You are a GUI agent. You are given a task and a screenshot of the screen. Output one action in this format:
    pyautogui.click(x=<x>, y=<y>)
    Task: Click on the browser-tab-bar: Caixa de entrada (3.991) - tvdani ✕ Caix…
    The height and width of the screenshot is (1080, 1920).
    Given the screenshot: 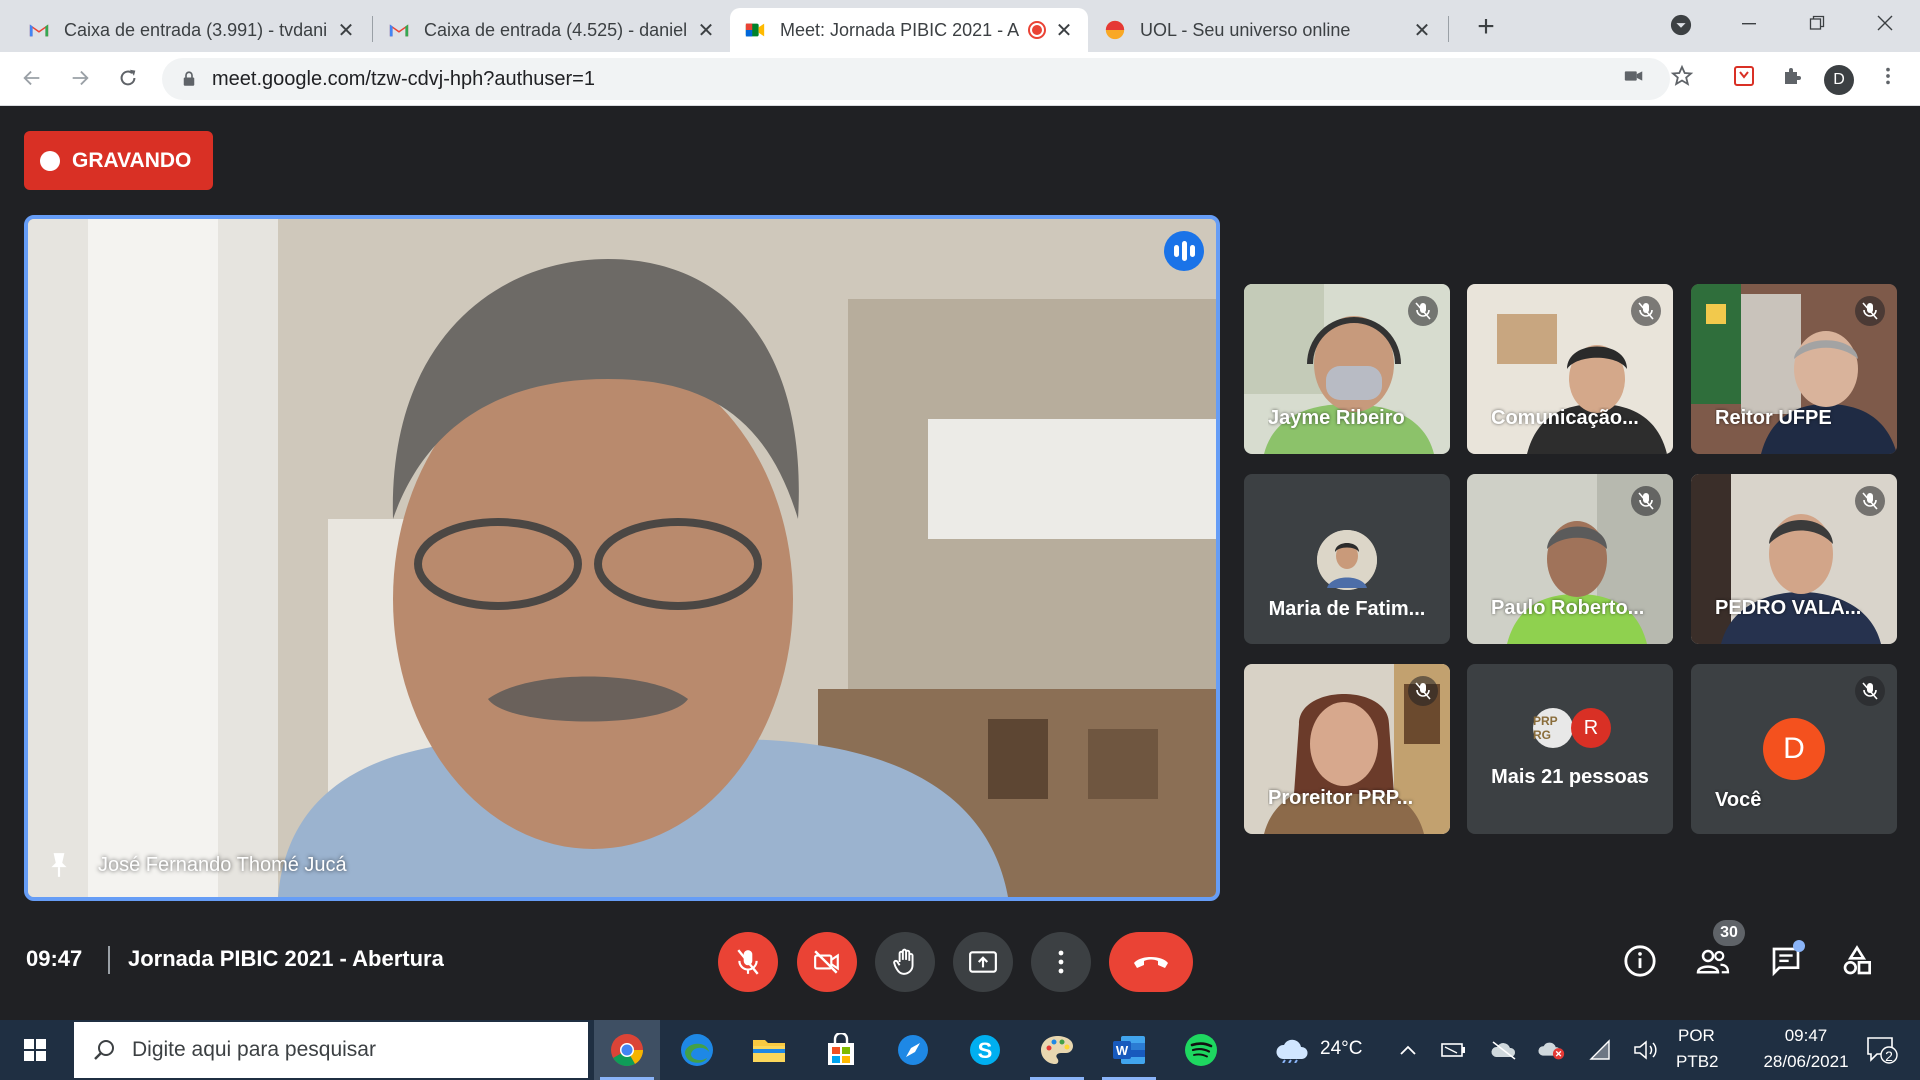 What is the action you would take?
    pyautogui.click(x=960, y=26)
    